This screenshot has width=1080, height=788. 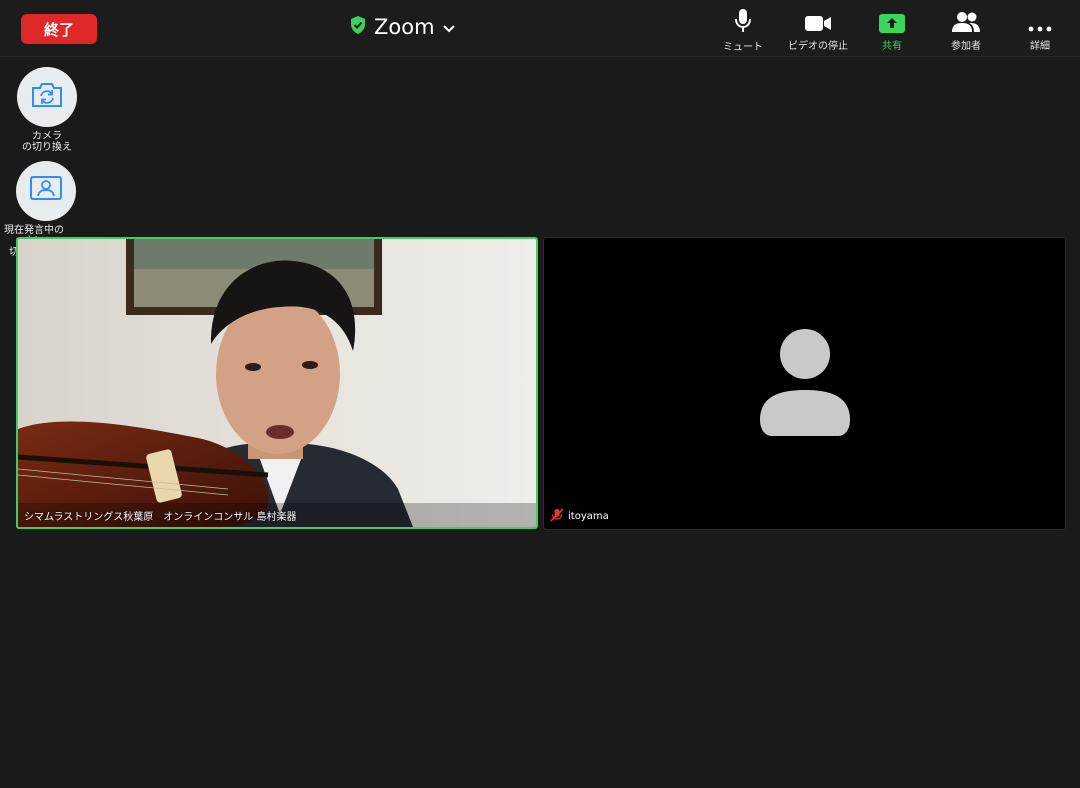 What do you see at coordinates (1040, 20) in the screenshot?
I see `more-icon` at bounding box center [1040, 20].